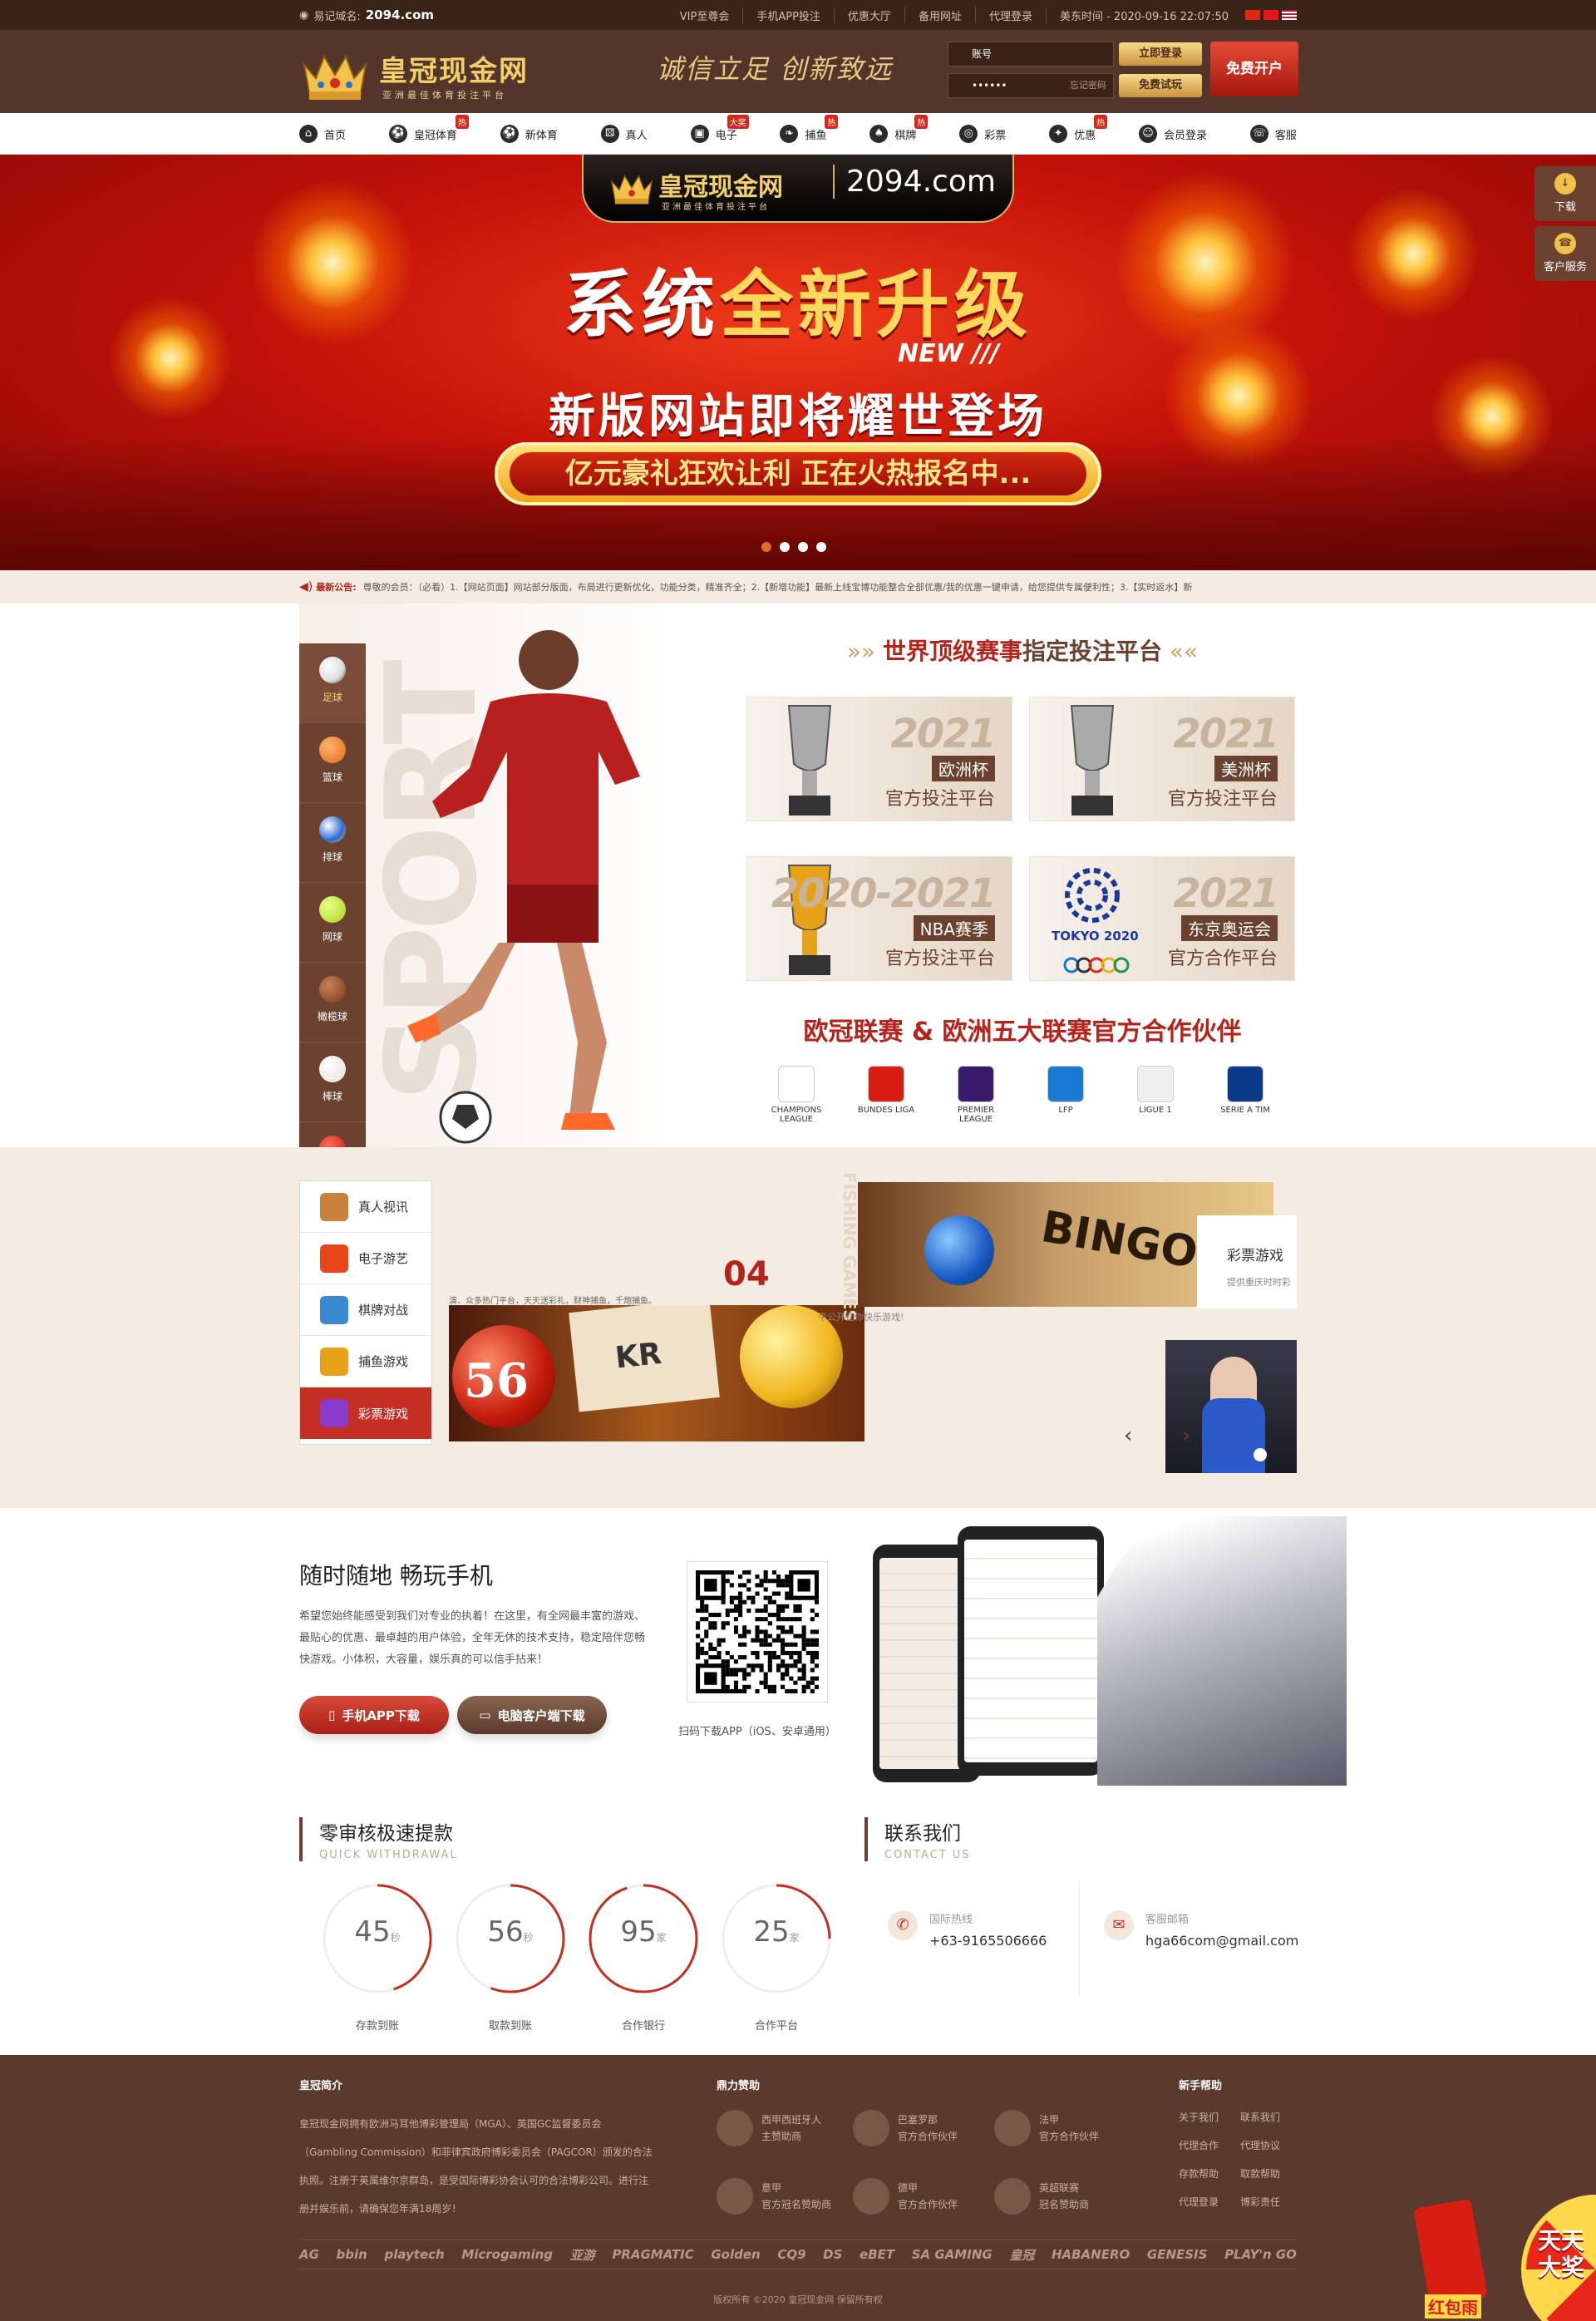 Image resolution: width=1596 pixels, height=2321 pixels. I want to click on league-logo-0: CHAMPIONS LEAGUE, so click(796, 1095).